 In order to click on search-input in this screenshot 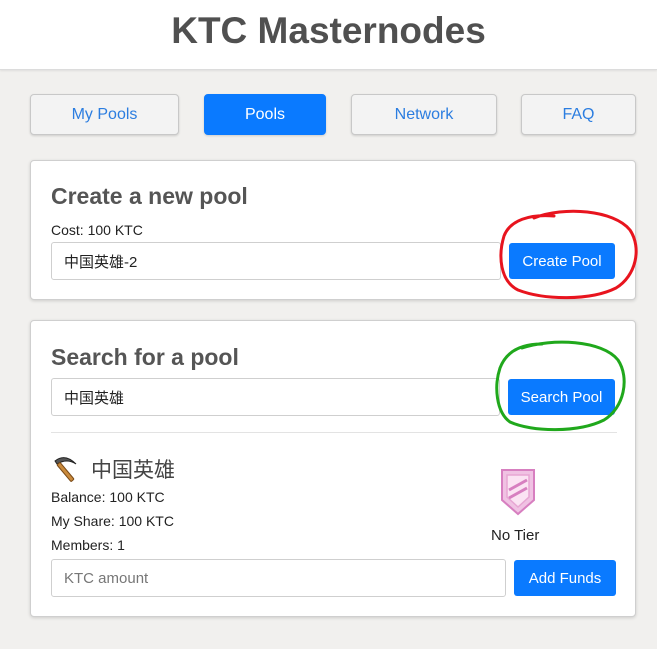, I will do `click(275, 397)`.